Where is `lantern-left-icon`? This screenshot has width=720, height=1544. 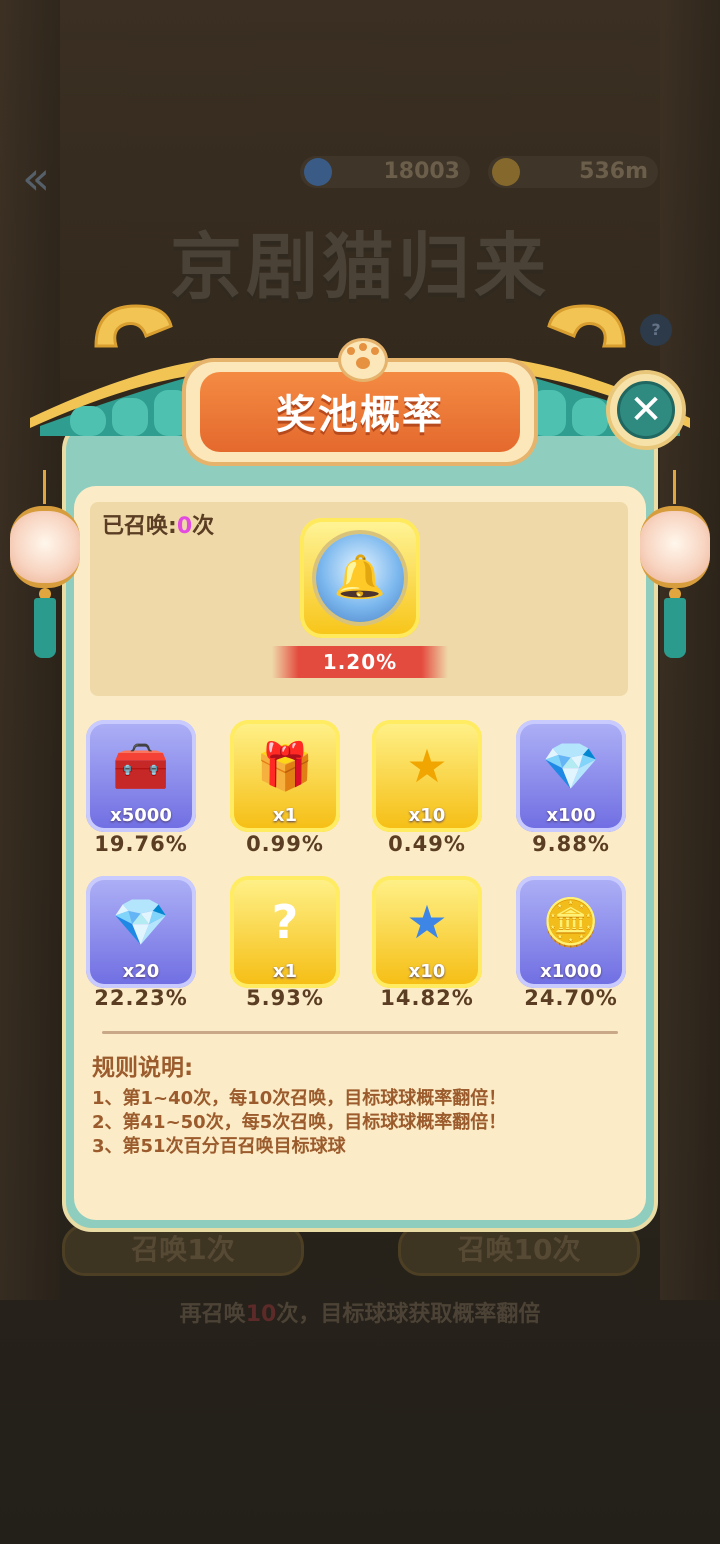
lantern-left-icon is located at coordinates (45, 565).